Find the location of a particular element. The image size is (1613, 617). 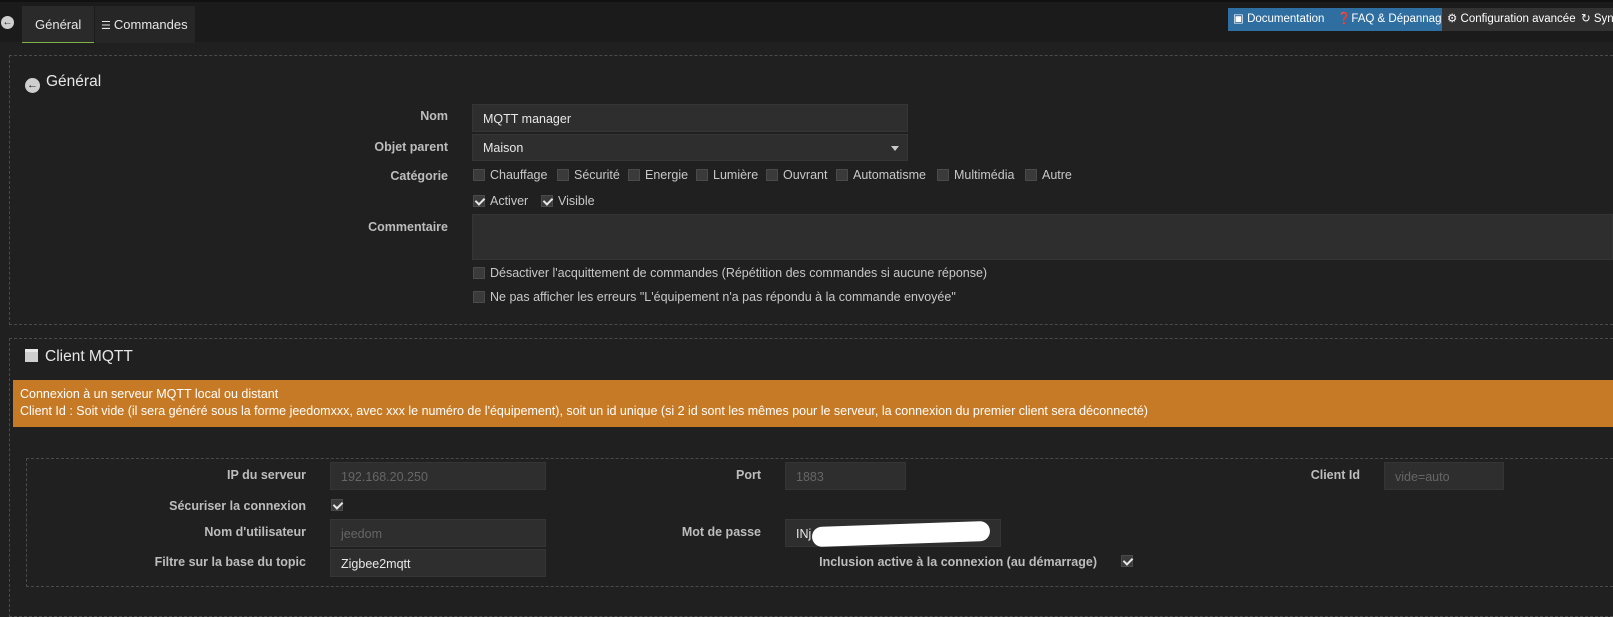

category-checkbox-autre is located at coordinates (1031, 175).